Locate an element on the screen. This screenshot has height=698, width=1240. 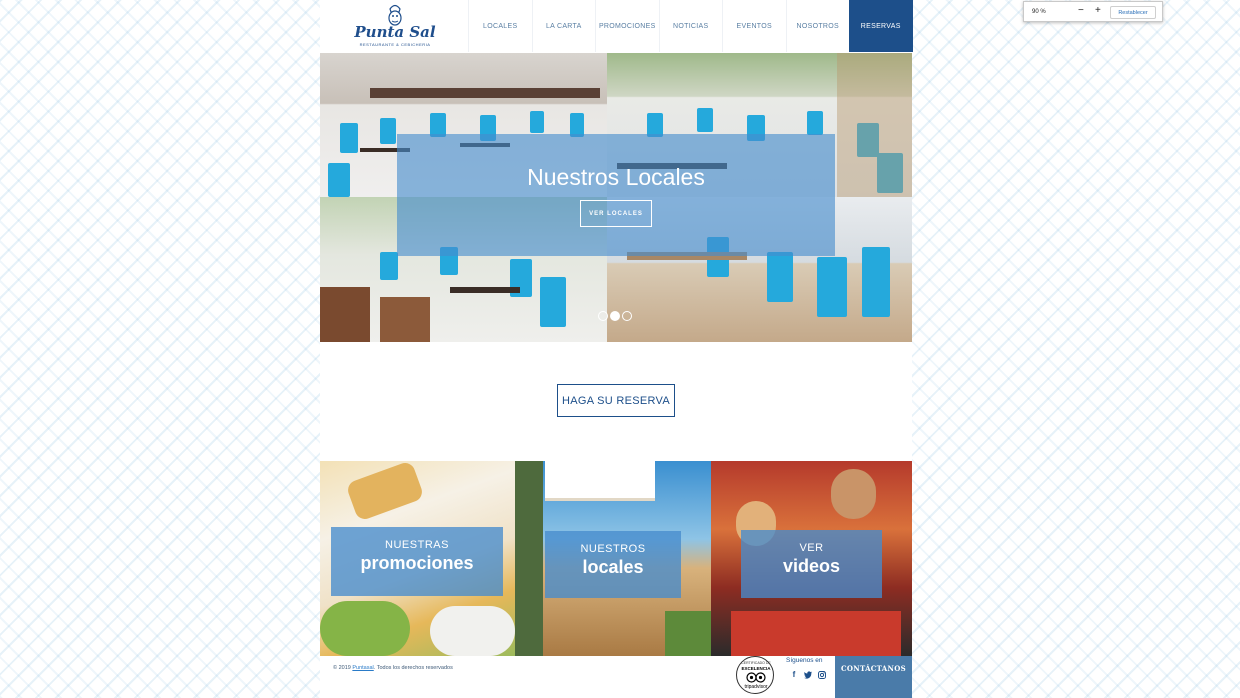
slider-pagination is located at coordinates (615, 316).